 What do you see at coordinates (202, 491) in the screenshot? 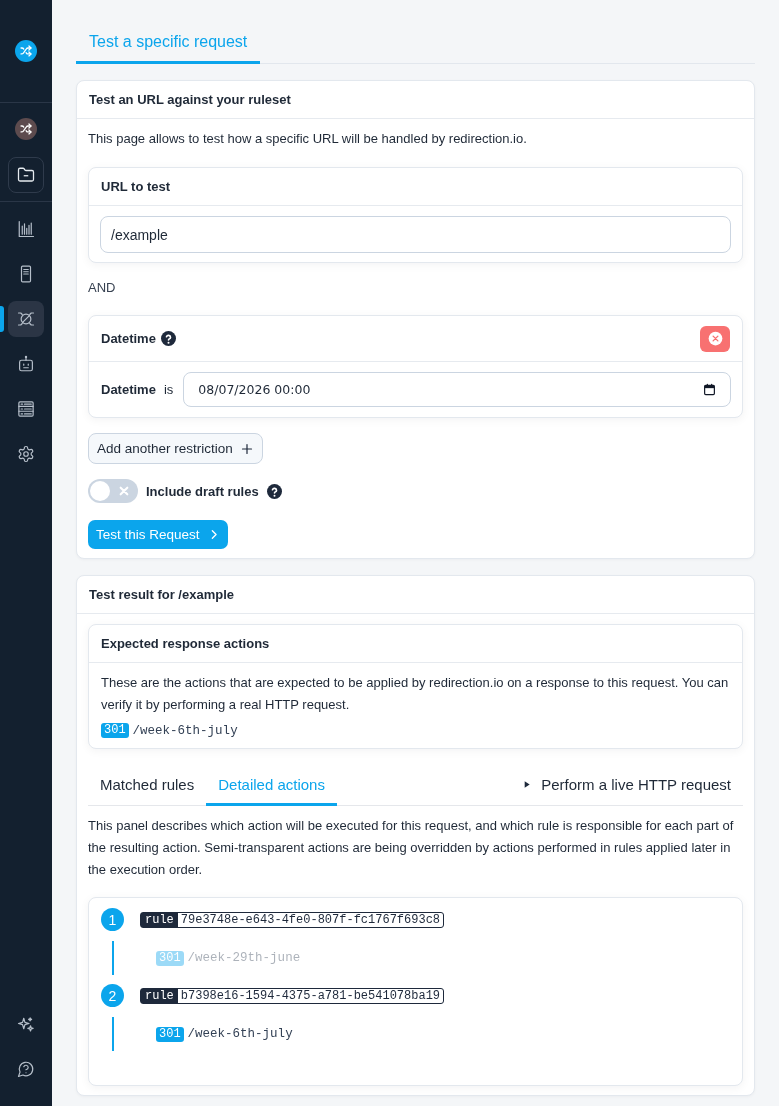
I see `toggle-label: Include draft rules` at bounding box center [202, 491].